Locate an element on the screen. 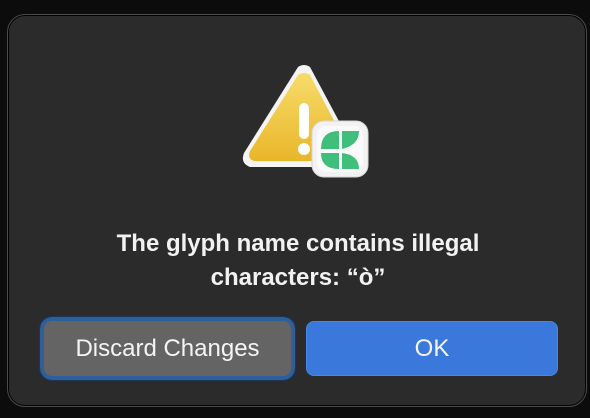  ok-label: OK is located at coordinates (432, 348).